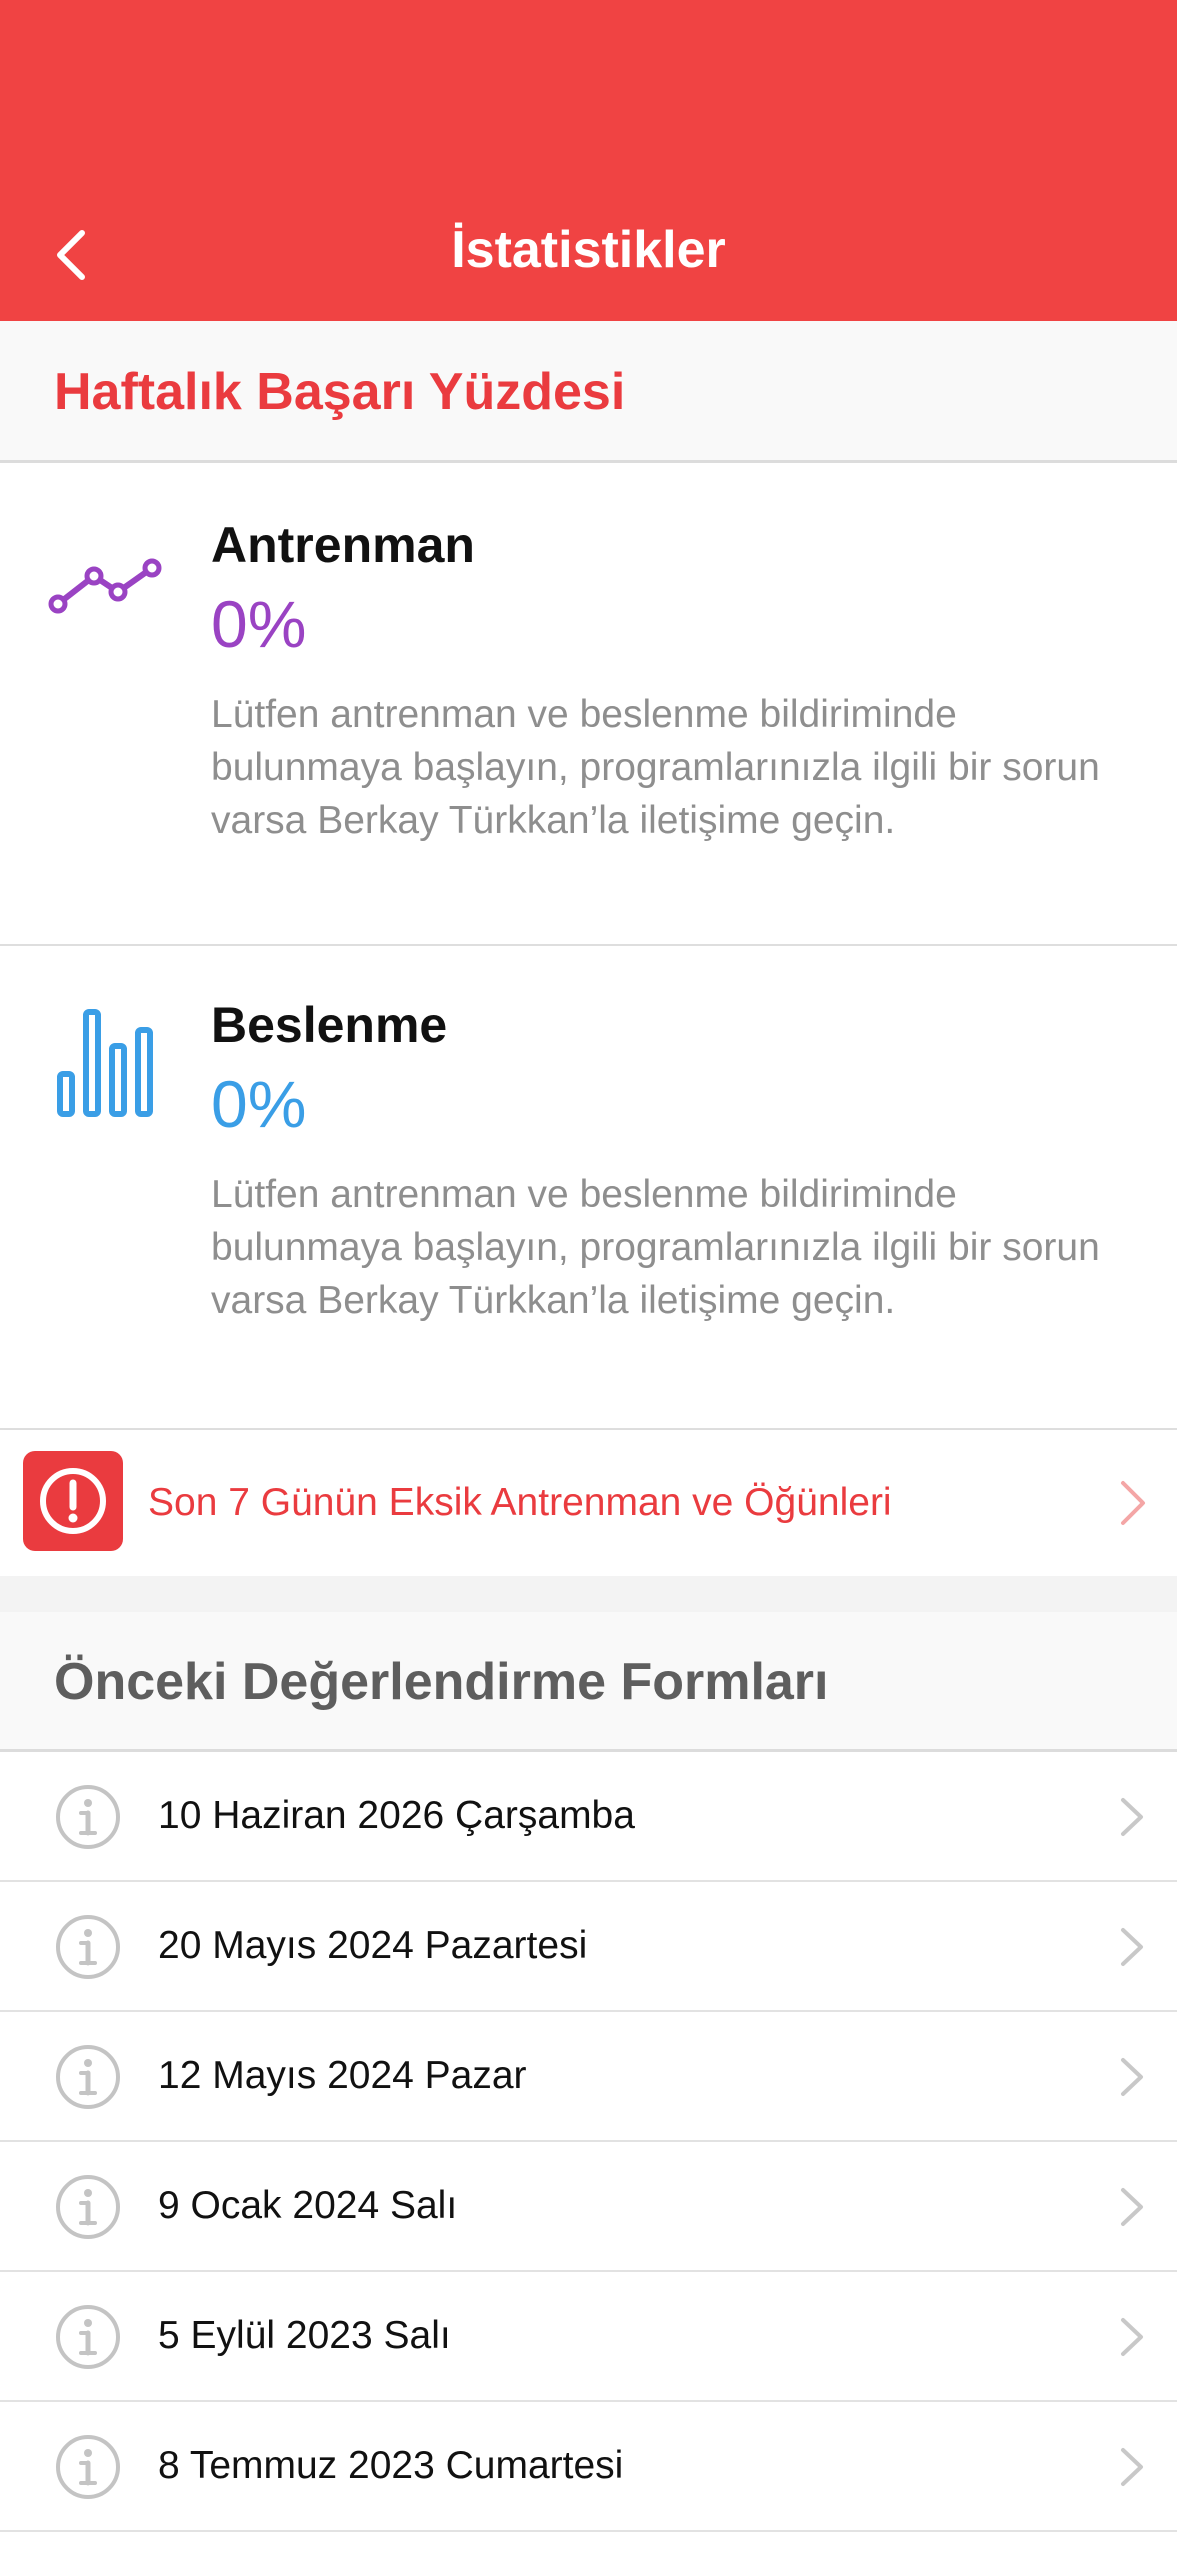 This screenshot has height=2560, width=1177. What do you see at coordinates (588, 250) in the screenshot?
I see `page-title: İstatistikler` at bounding box center [588, 250].